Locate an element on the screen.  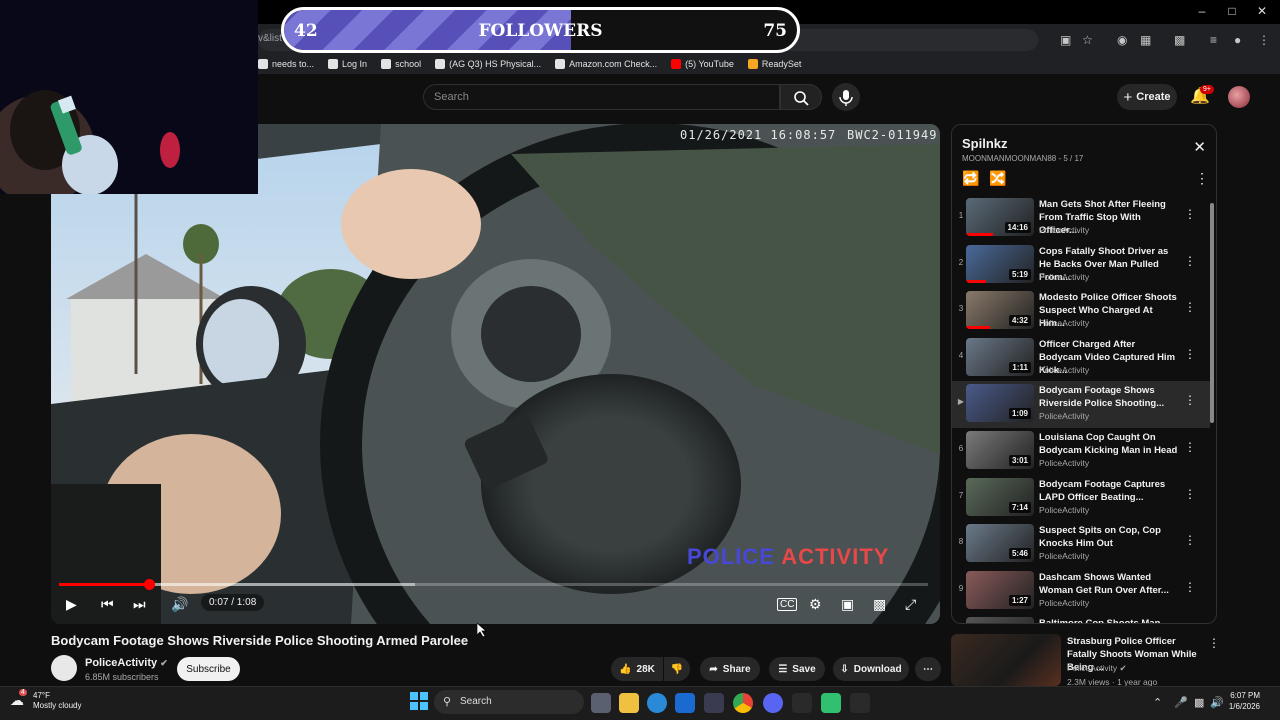
channel-avatar is located at coordinates (64, 668).